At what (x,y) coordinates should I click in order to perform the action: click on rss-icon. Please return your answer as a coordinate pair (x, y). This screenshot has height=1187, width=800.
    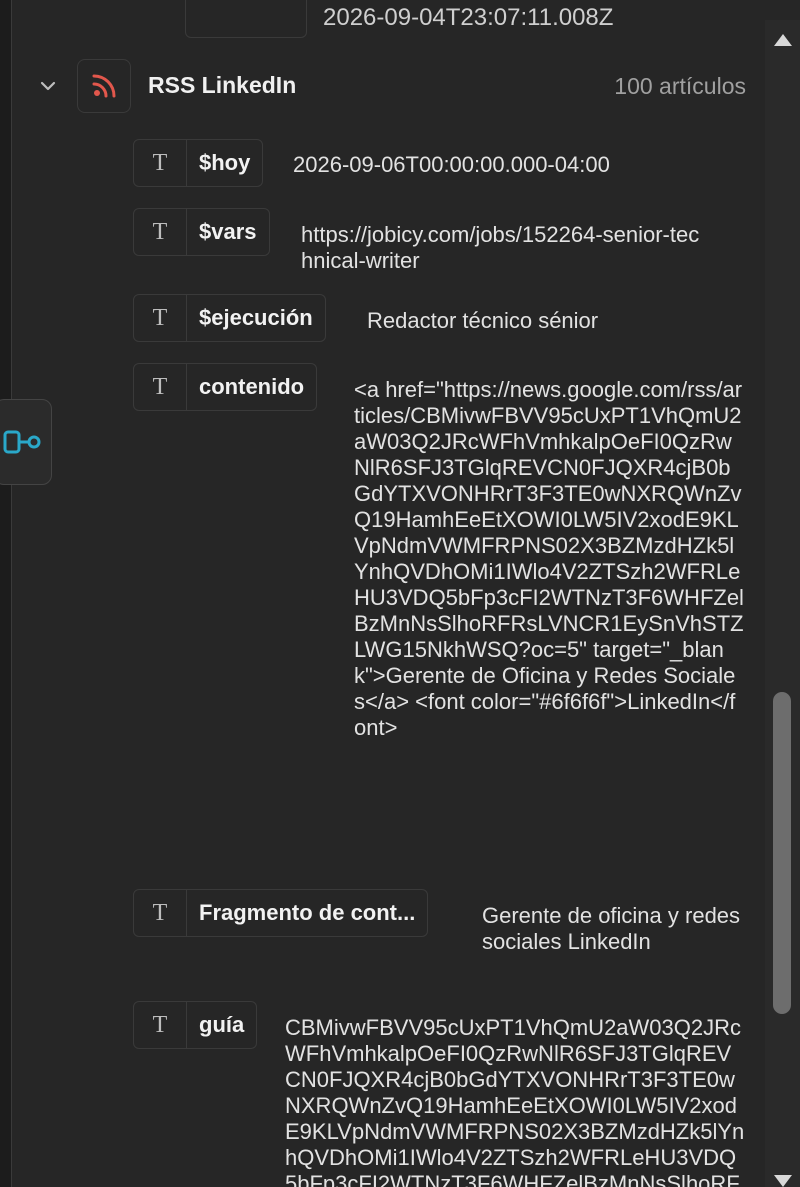
    Looking at the image, I should click on (104, 86).